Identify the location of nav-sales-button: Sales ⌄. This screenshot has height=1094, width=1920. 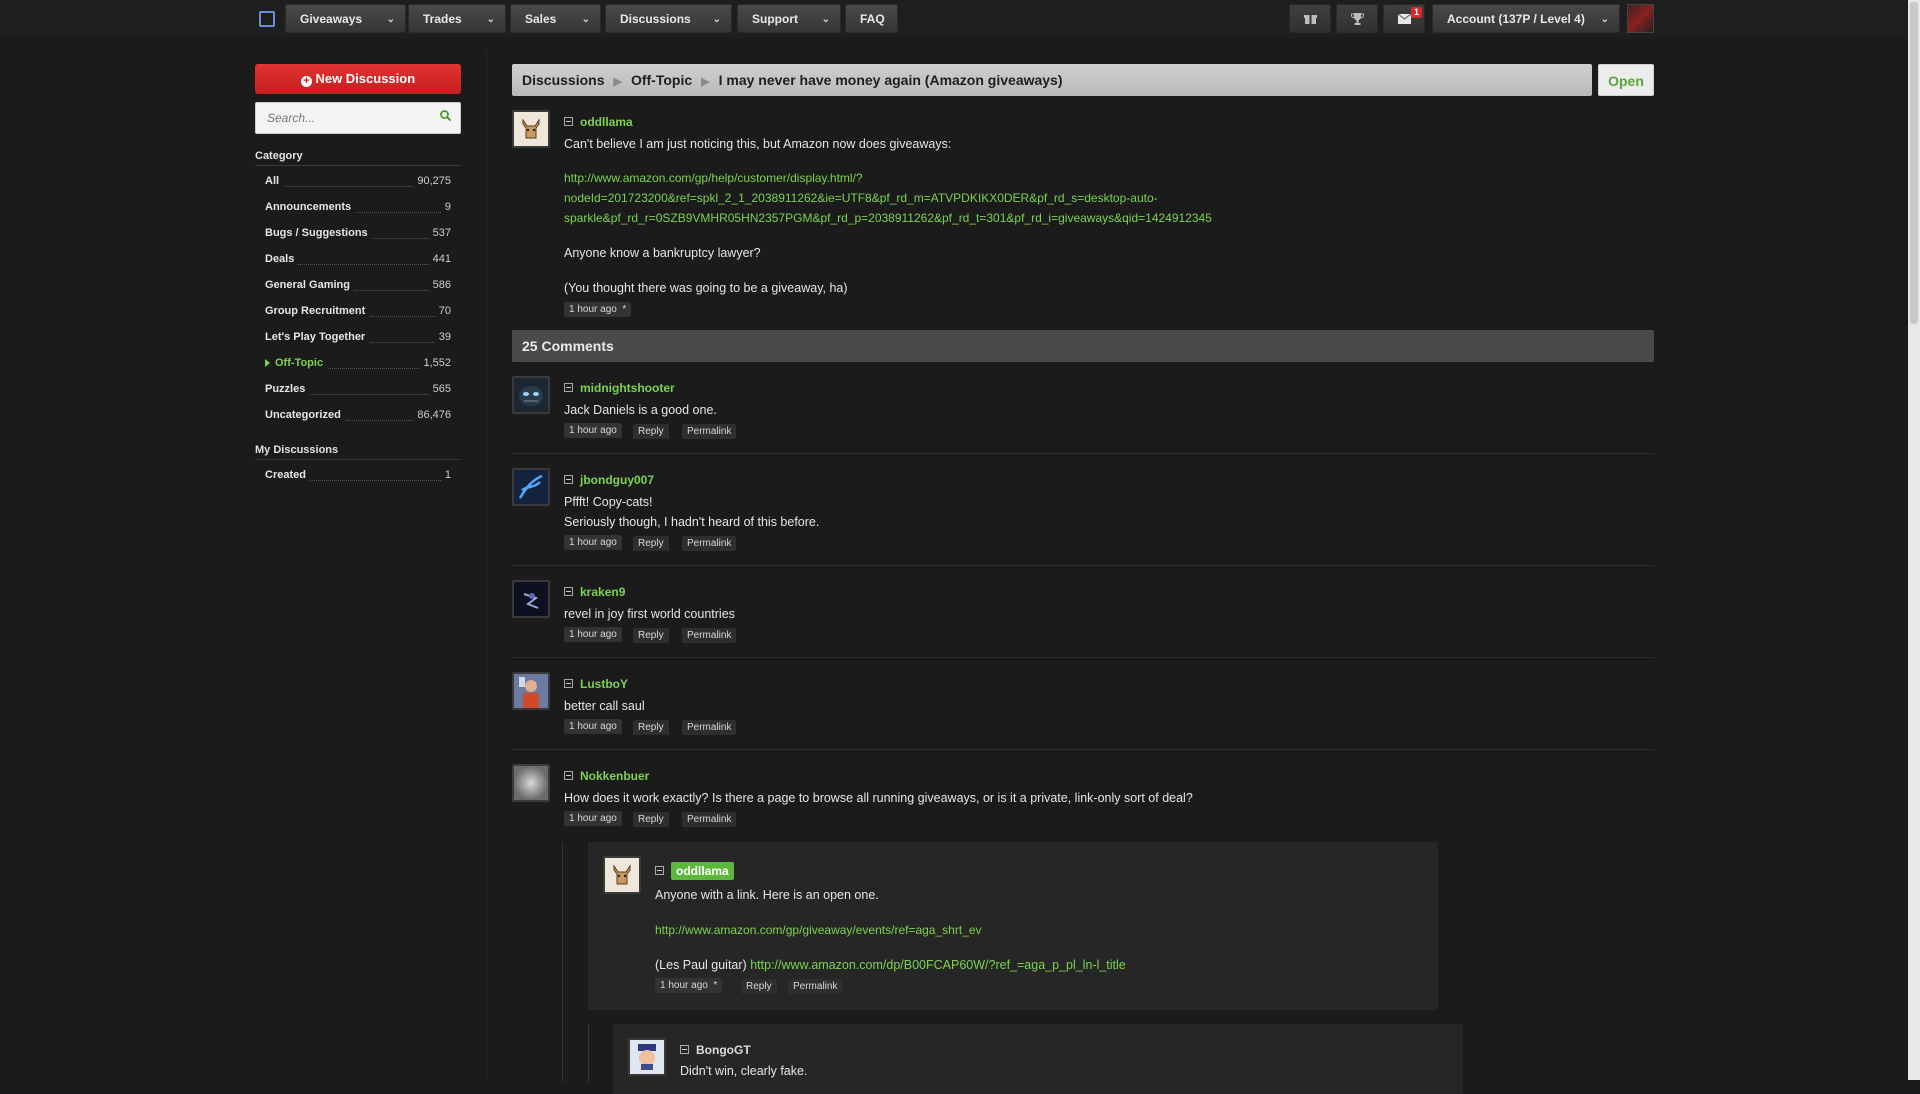
(555, 18).